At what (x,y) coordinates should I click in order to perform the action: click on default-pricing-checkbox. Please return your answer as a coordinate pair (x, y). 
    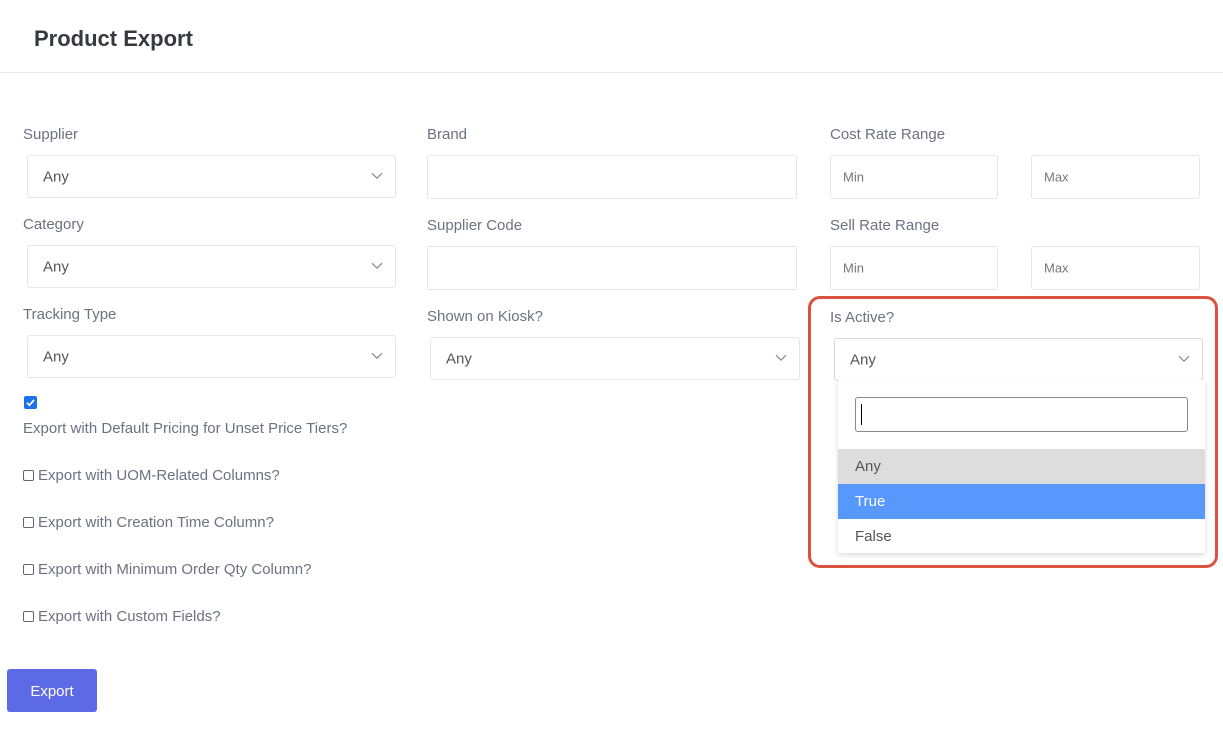
    Looking at the image, I should click on (30, 402).